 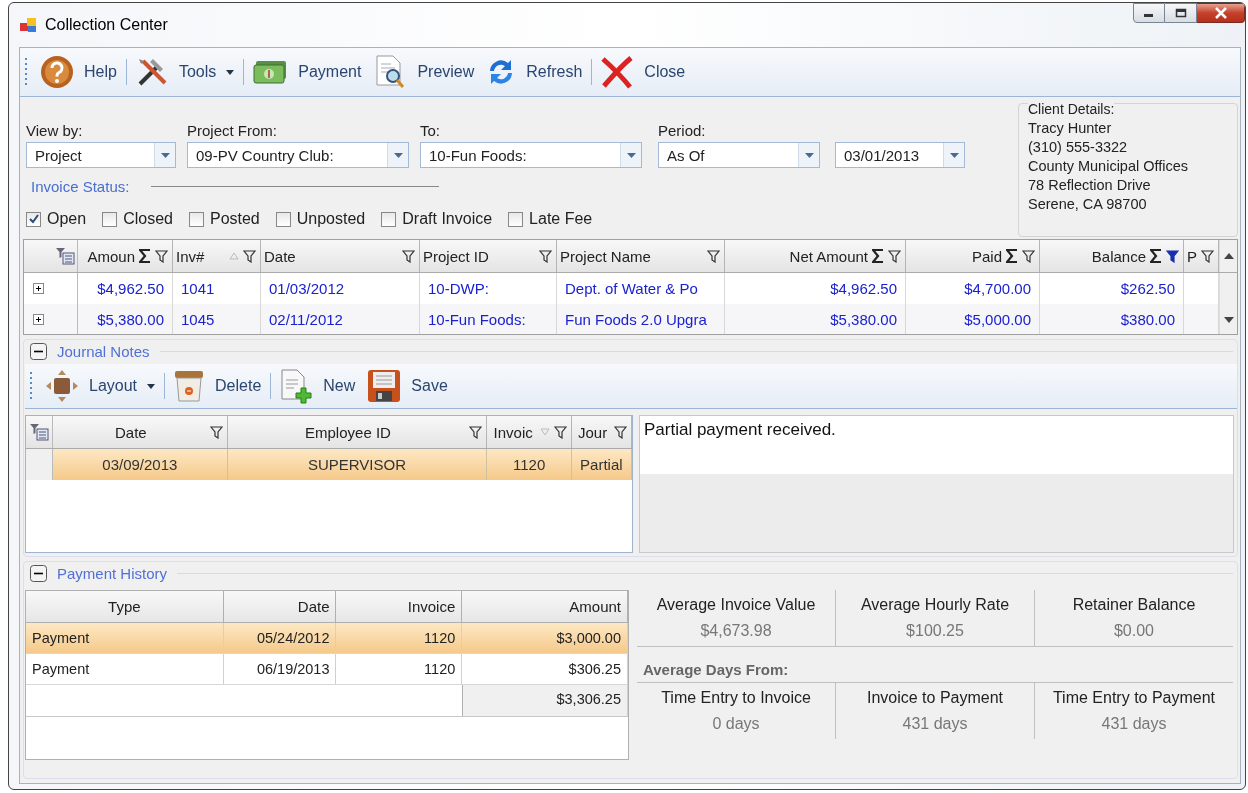 What do you see at coordinates (125, 256) in the screenshot?
I see `column-header: Amoun` at bounding box center [125, 256].